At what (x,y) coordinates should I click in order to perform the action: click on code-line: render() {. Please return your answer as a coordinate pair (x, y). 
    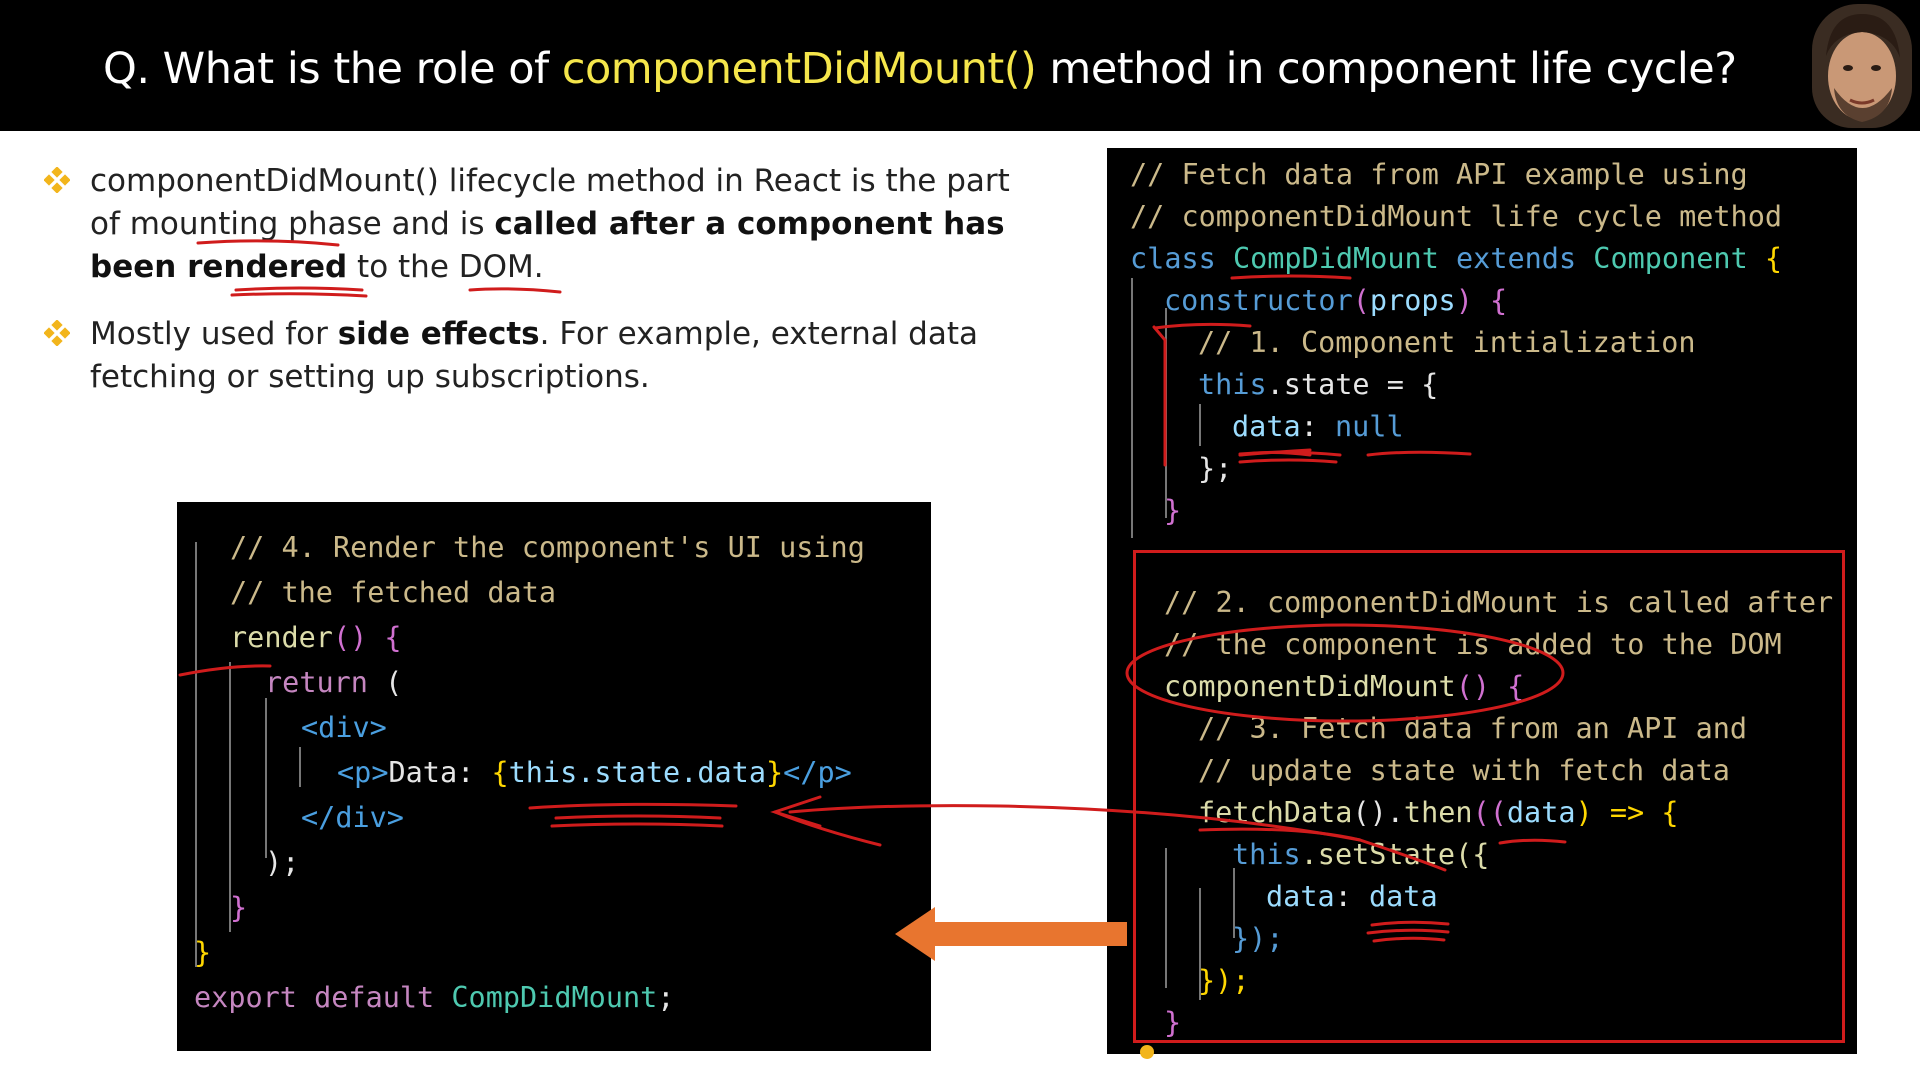
    Looking at the image, I should click on (316, 637).